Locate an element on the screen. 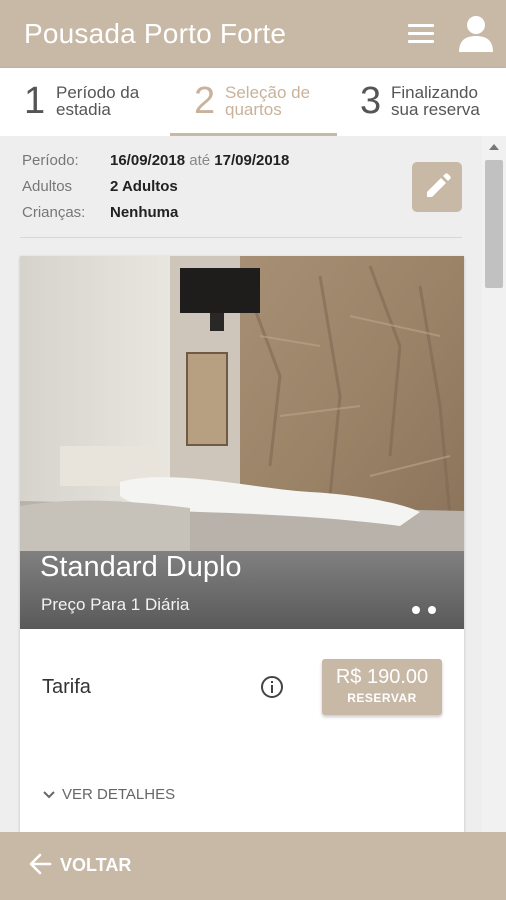 The image size is (506, 900). step-quartos: 2 Seleção de quartos is located at coordinates (253, 102).